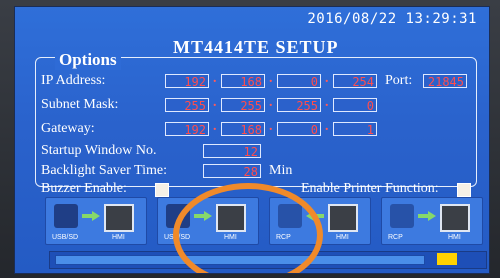  Describe the element at coordinates (299, 129) in the screenshot. I see `gateway-octet-3: 0` at that location.